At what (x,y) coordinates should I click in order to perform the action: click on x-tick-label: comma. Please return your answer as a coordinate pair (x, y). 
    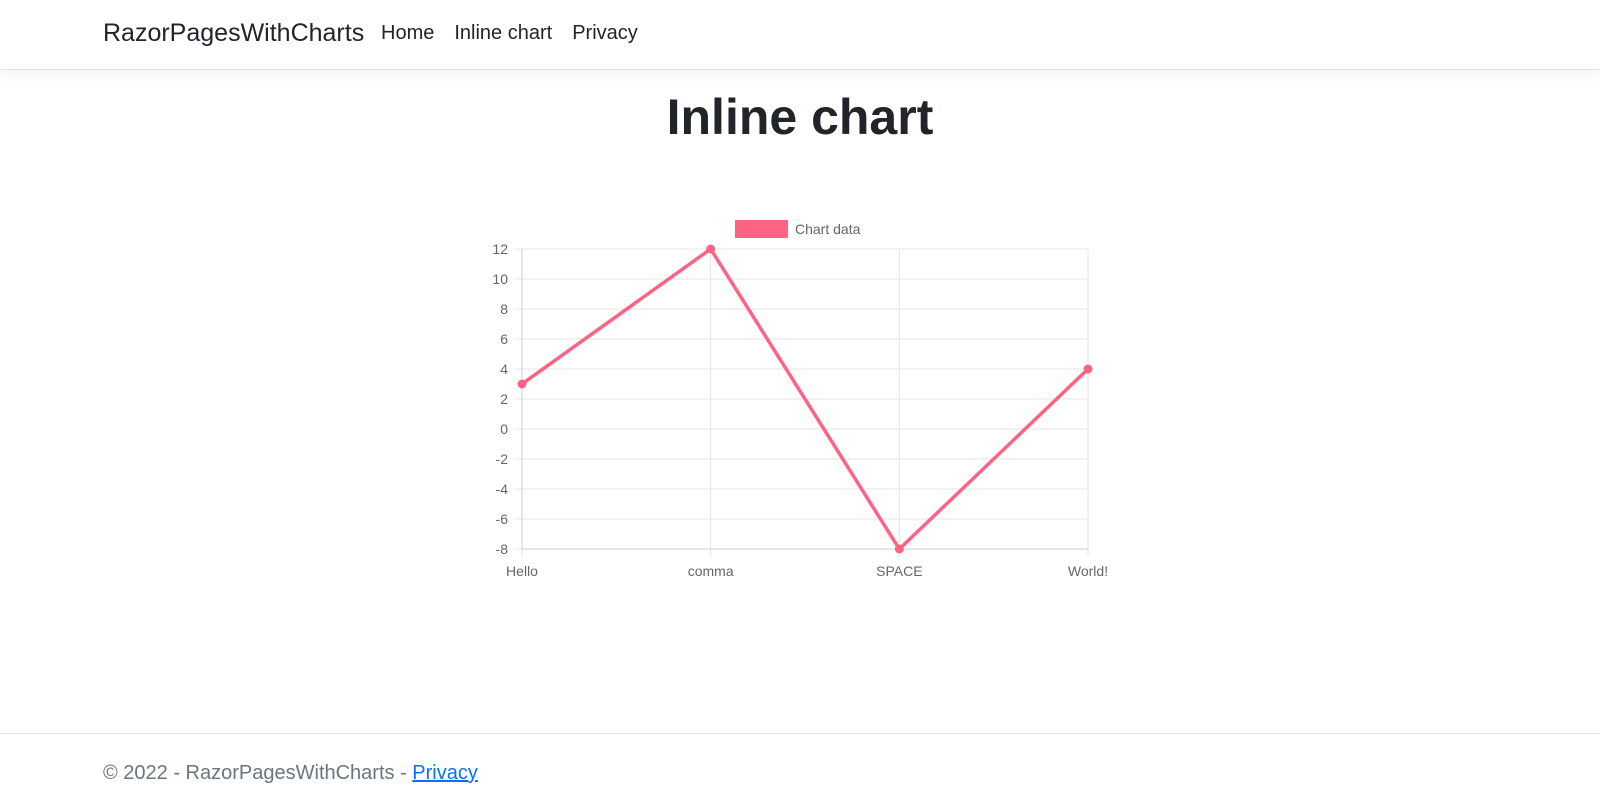
    Looking at the image, I should click on (711, 571).